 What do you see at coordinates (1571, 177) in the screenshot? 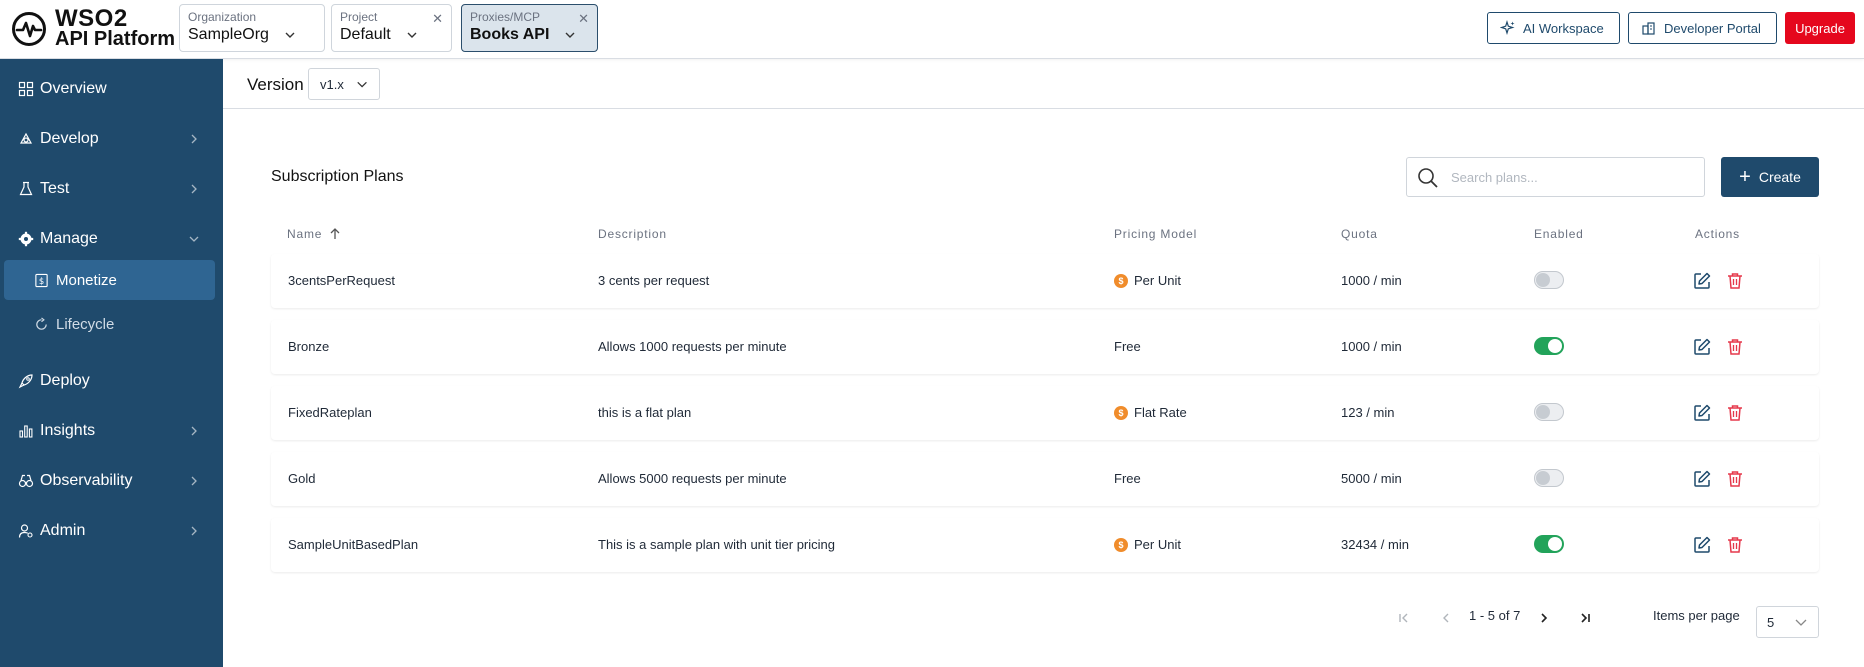
I see `search-input` at bounding box center [1571, 177].